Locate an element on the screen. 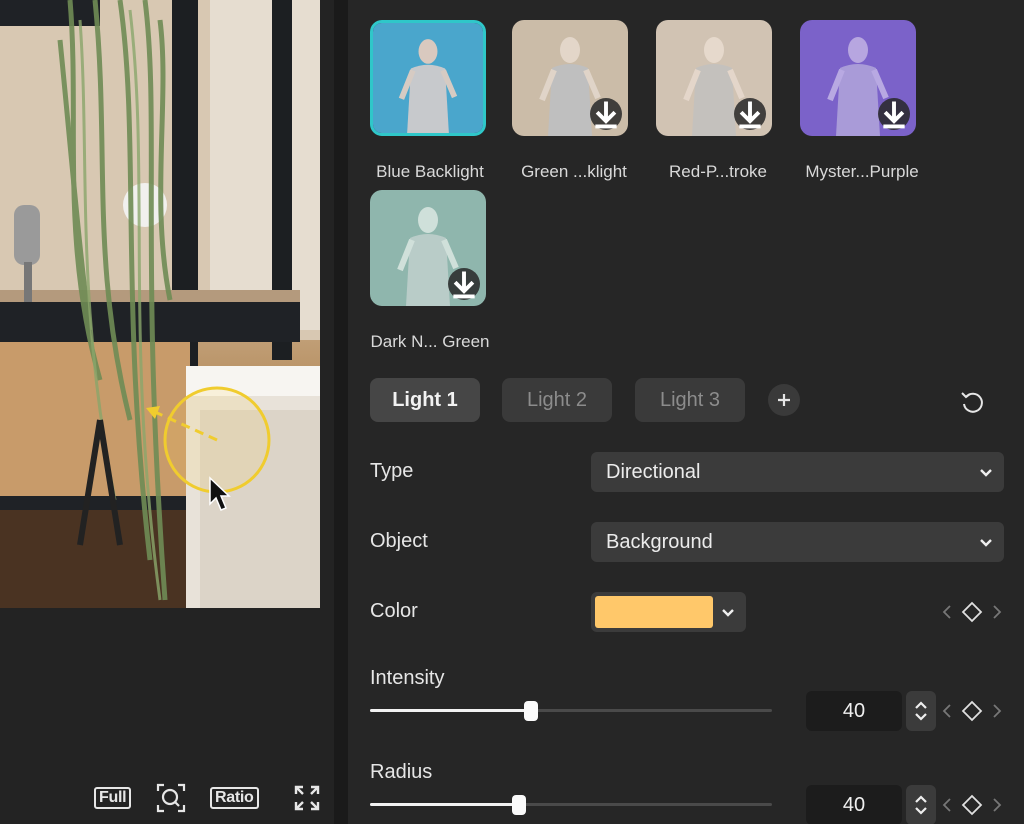 This screenshot has height=824, width=1024. type-select: Directional is located at coordinates (797, 472).